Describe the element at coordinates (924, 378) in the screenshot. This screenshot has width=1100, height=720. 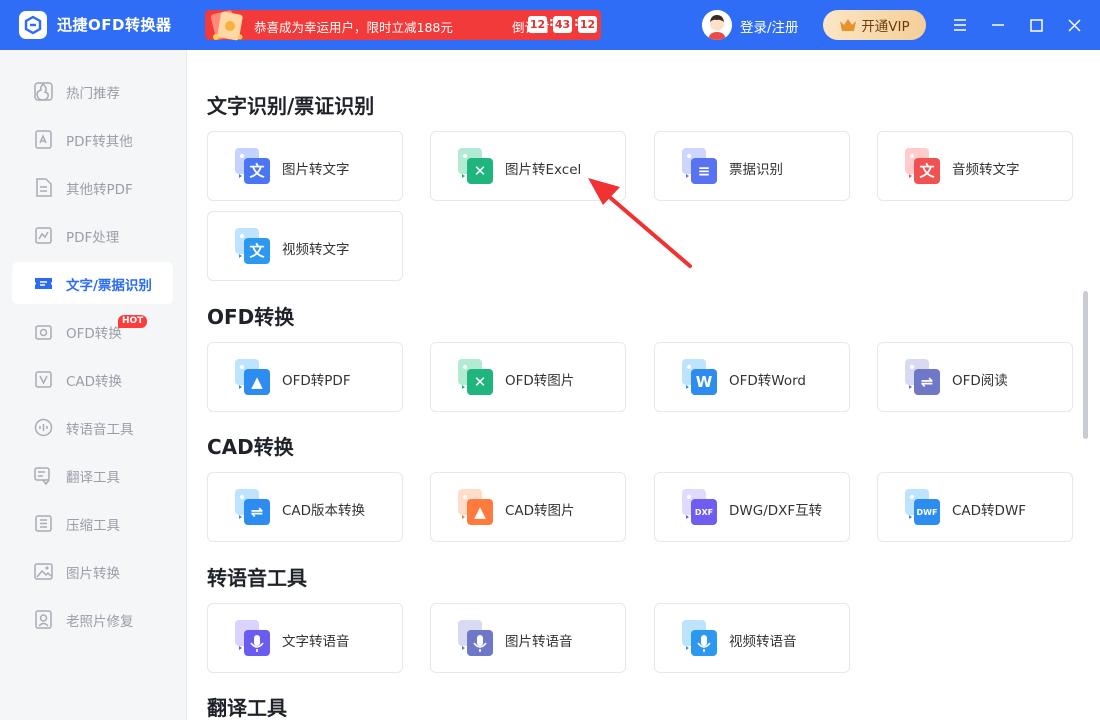
I see `ofd-reader-icon: ⇌` at that location.